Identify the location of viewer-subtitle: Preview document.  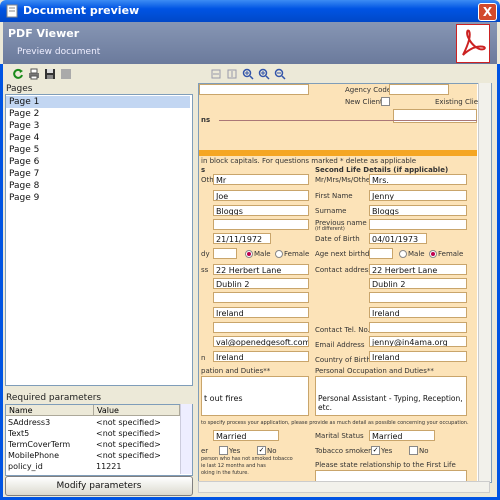
(59, 52).